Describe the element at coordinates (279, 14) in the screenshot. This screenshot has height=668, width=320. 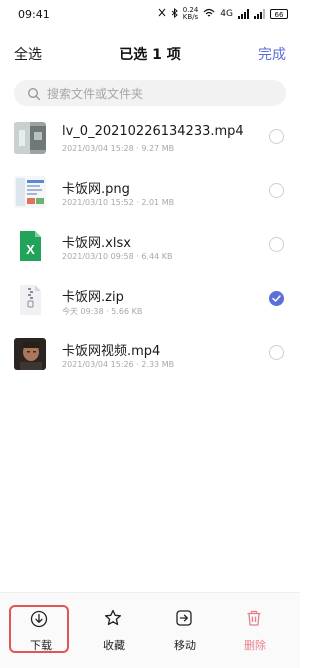
I see `battery-icon: 66` at that location.